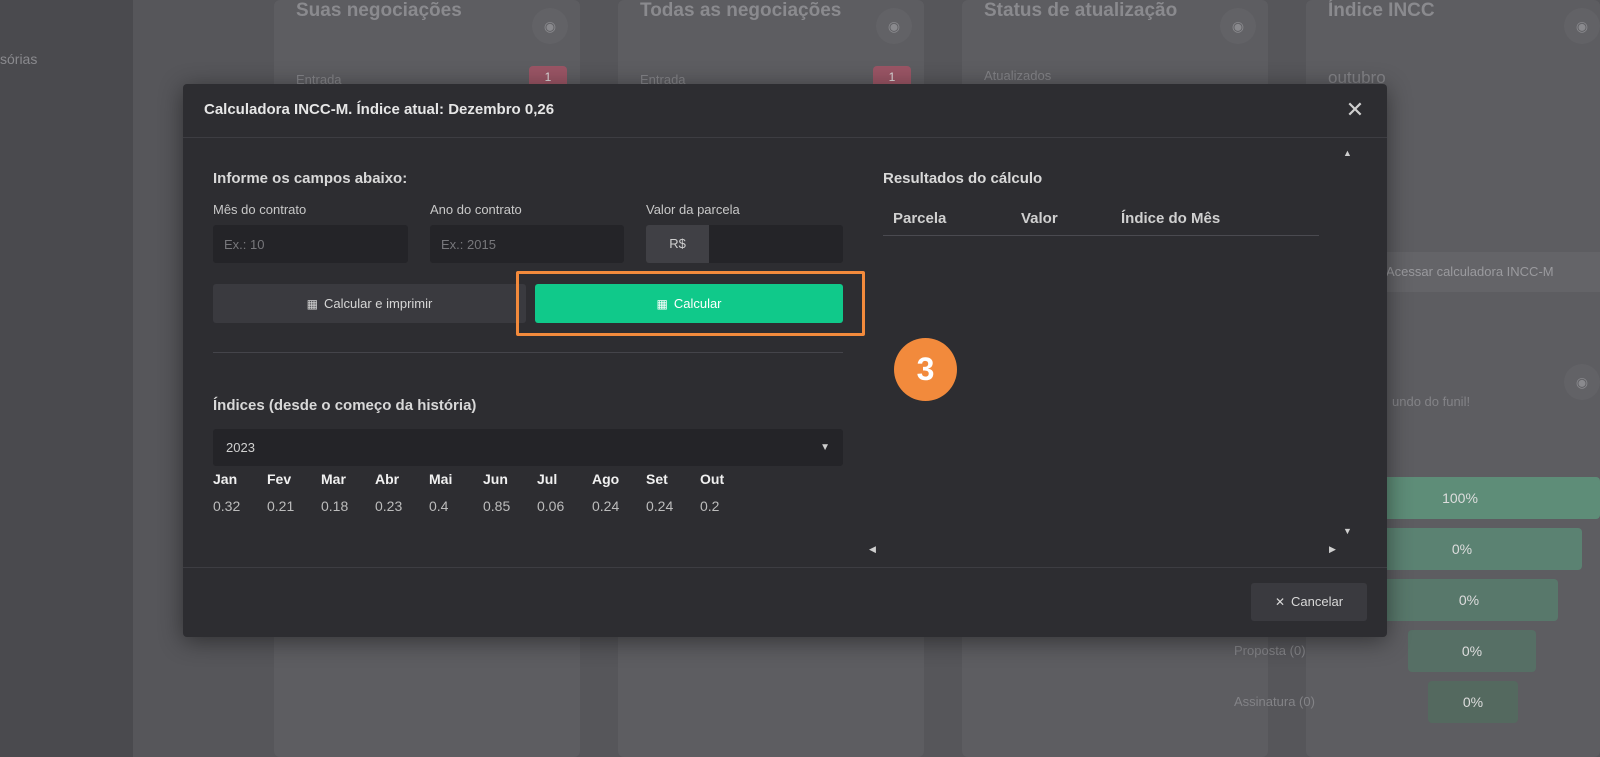 The image size is (1600, 757). What do you see at coordinates (712, 479) in the screenshot?
I see `month-header: Out` at bounding box center [712, 479].